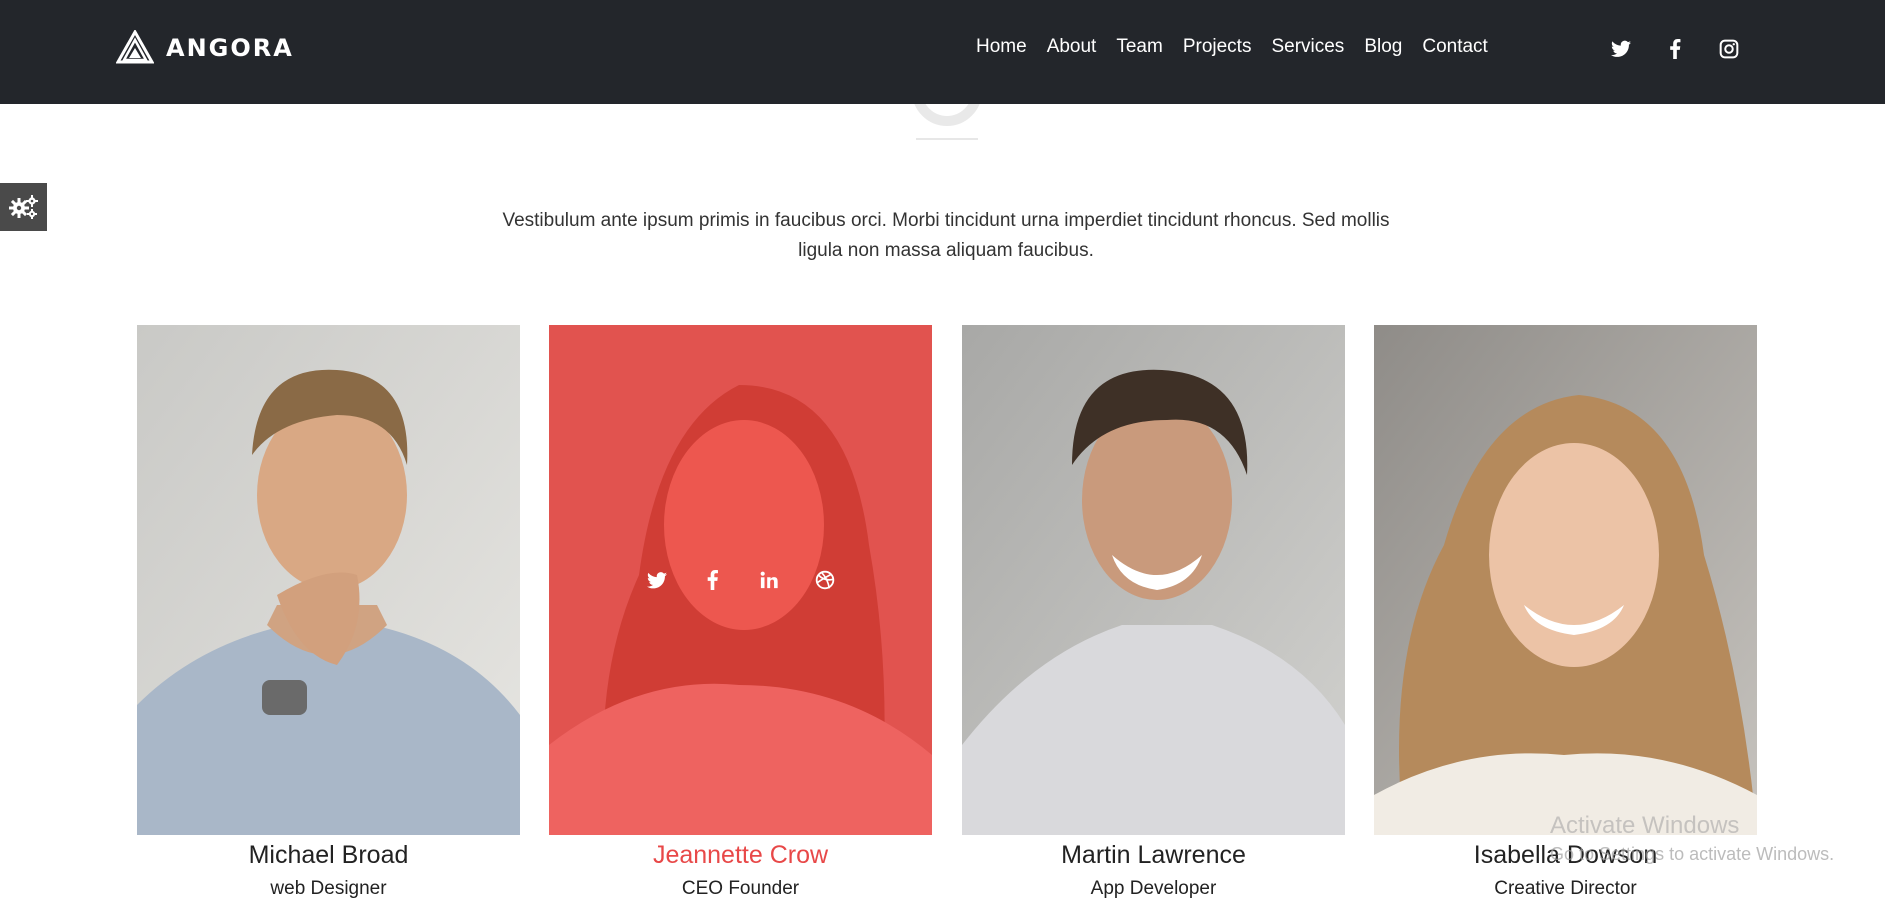 The width and height of the screenshot is (1885, 905). I want to click on nav-contact: Contact, so click(1454, 47).